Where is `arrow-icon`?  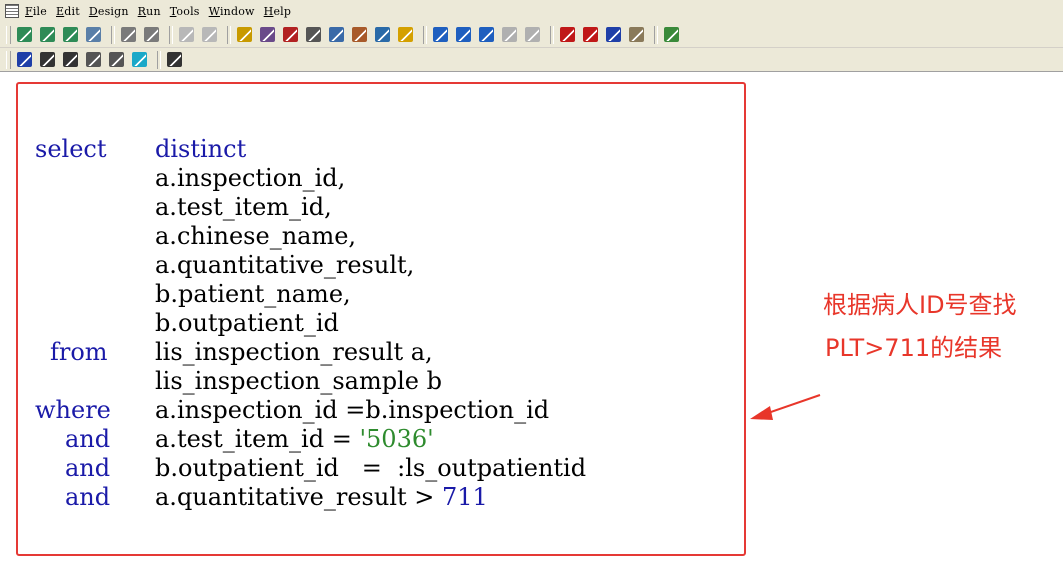 arrow-icon is located at coordinates (785, 407).